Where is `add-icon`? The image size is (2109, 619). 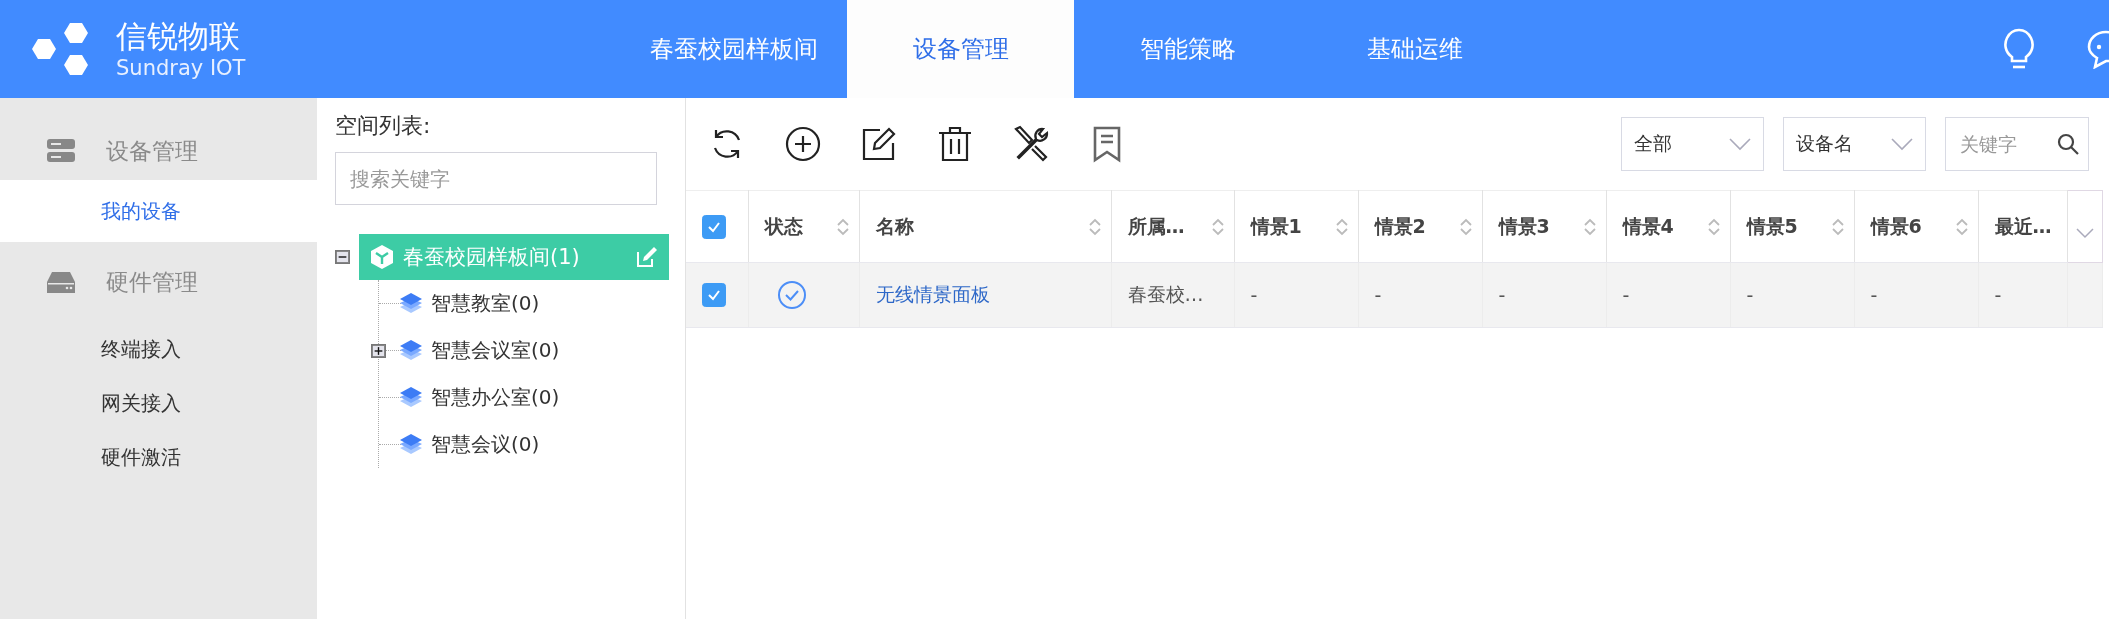 add-icon is located at coordinates (803, 144).